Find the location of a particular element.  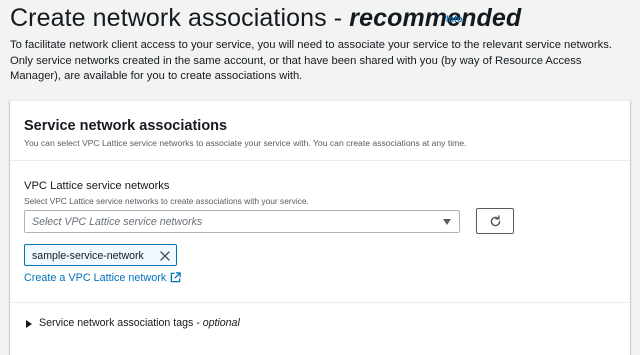

service-networks-select: Select VPC Lattice service networks is located at coordinates (242, 221).